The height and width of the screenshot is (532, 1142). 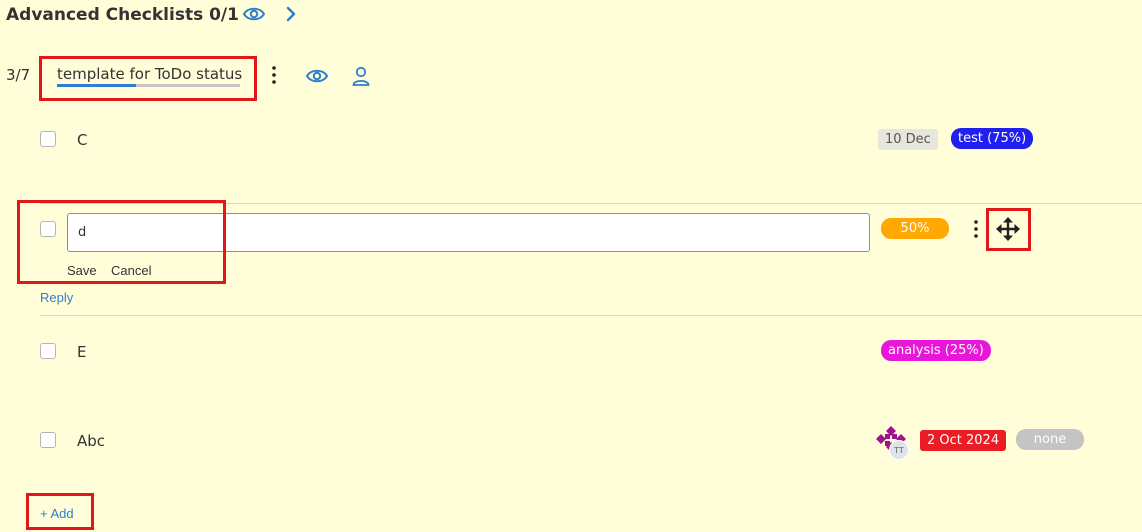 What do you see at coordinates (57, 513) in the screenshot?
I see `add-item-button: + Add` at bounding box center [57, 513].